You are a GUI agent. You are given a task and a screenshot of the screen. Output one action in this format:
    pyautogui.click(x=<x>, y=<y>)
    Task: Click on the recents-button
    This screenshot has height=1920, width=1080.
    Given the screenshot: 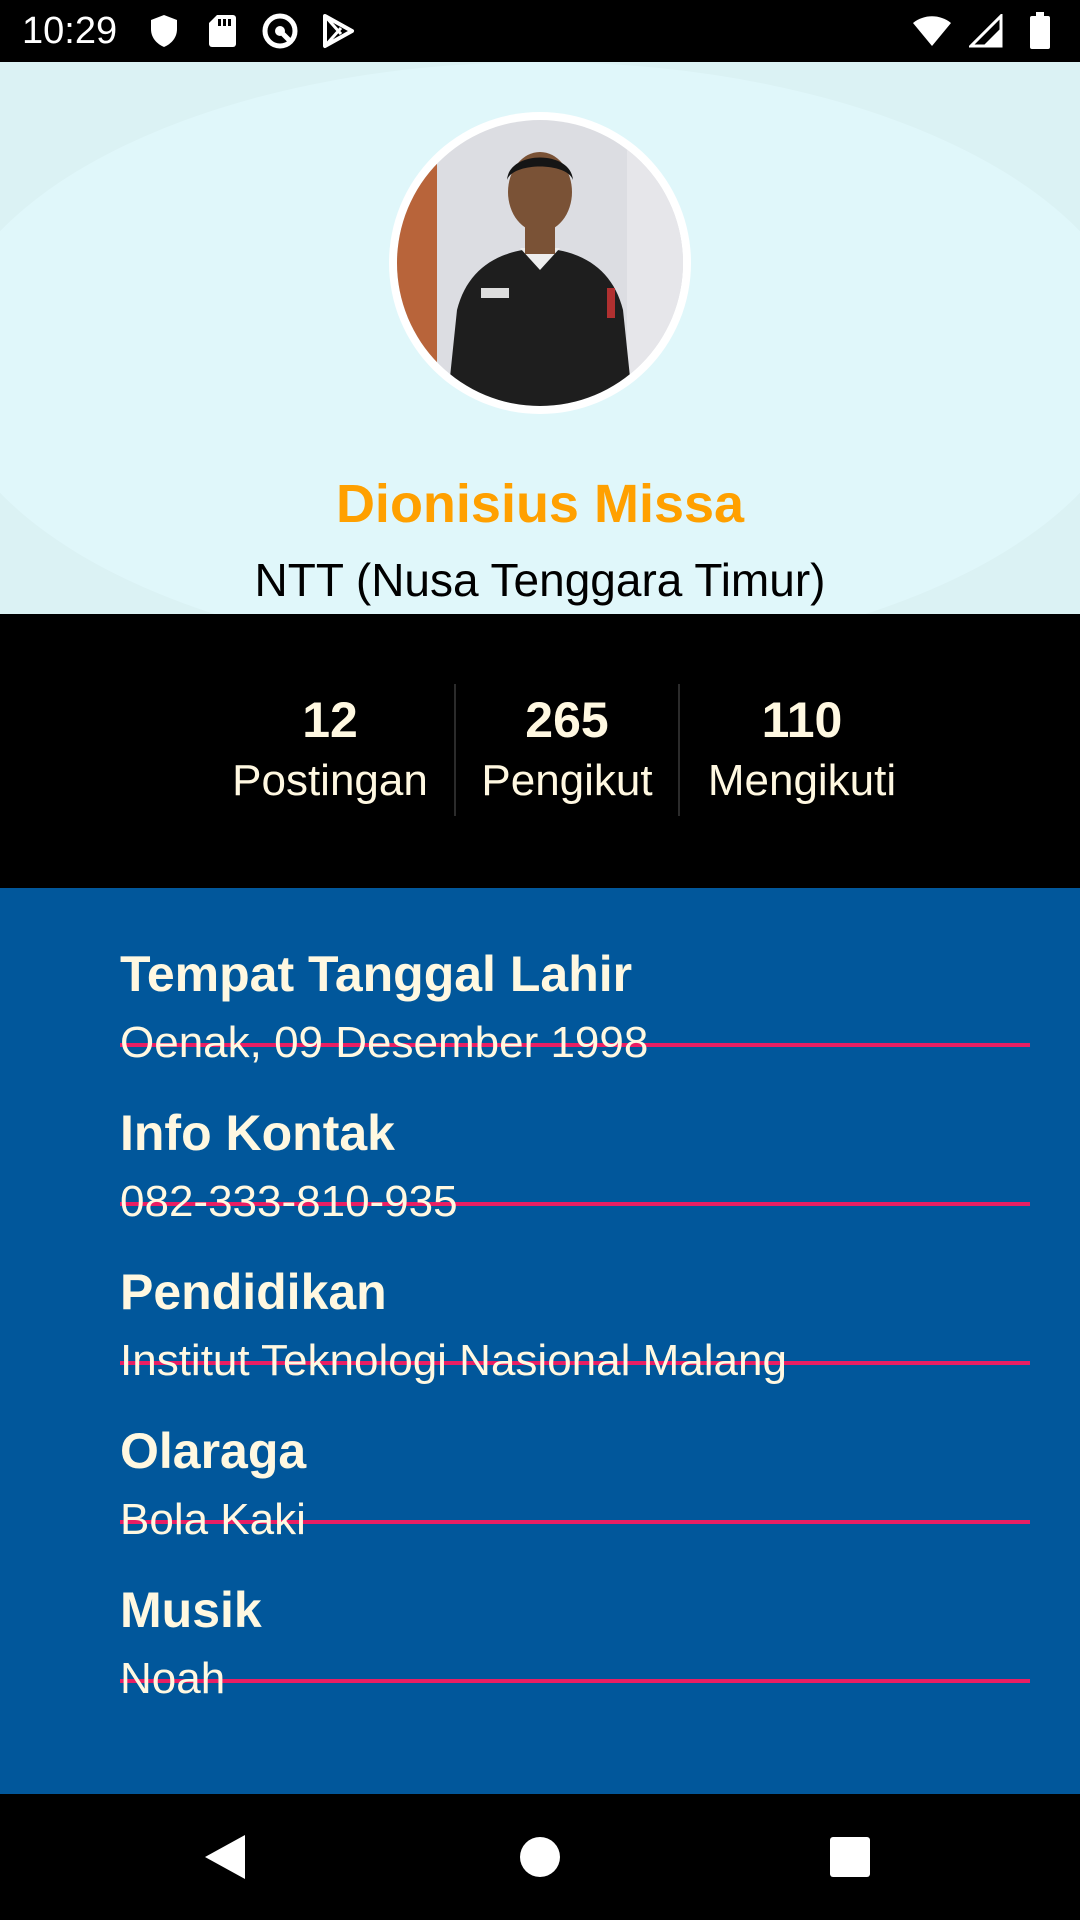 What is the action you would take?
    pyautogui.click(x=850, y=1857)
    